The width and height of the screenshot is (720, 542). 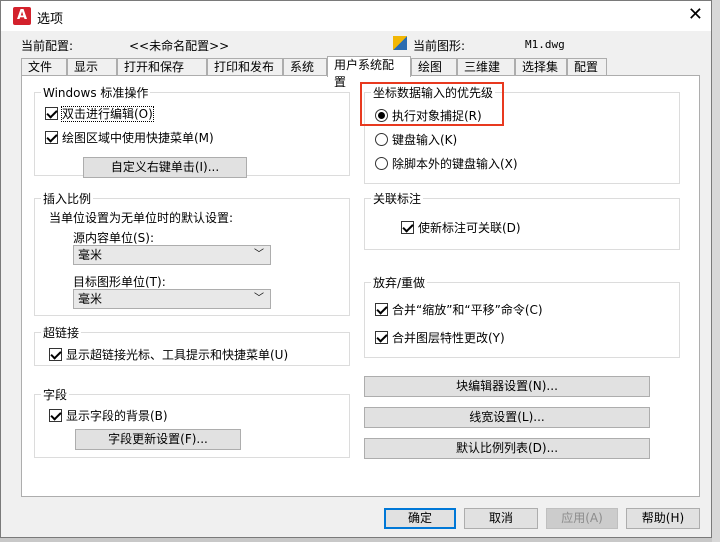 I want to click on group-windows-ops-title: Windows 标准操作, so click(x=96, y=92).